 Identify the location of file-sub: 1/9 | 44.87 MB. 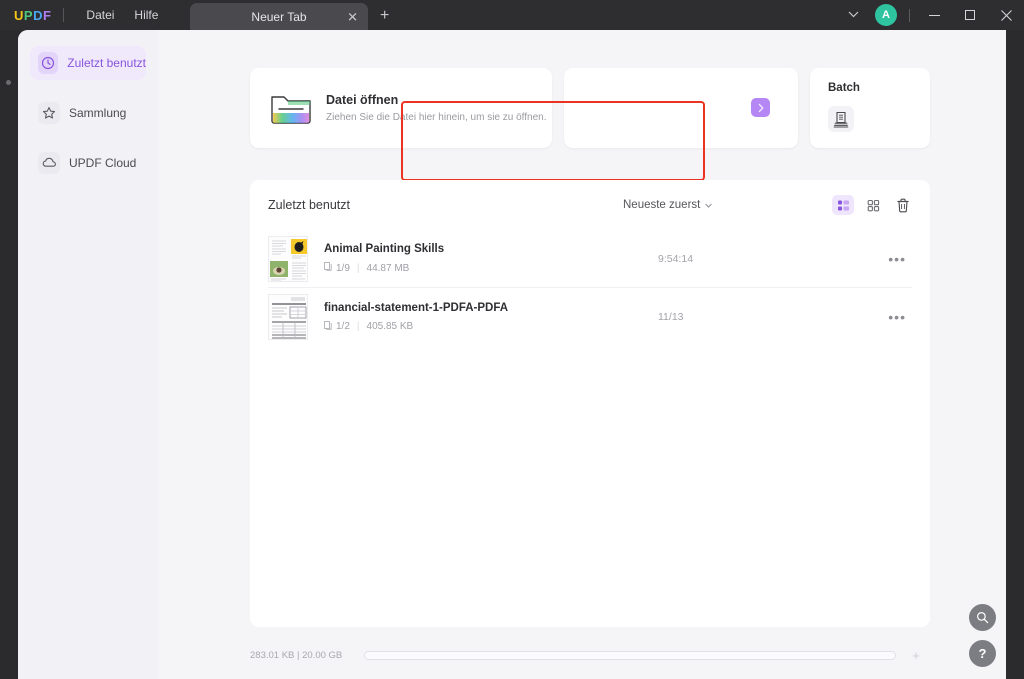
(384, 268).